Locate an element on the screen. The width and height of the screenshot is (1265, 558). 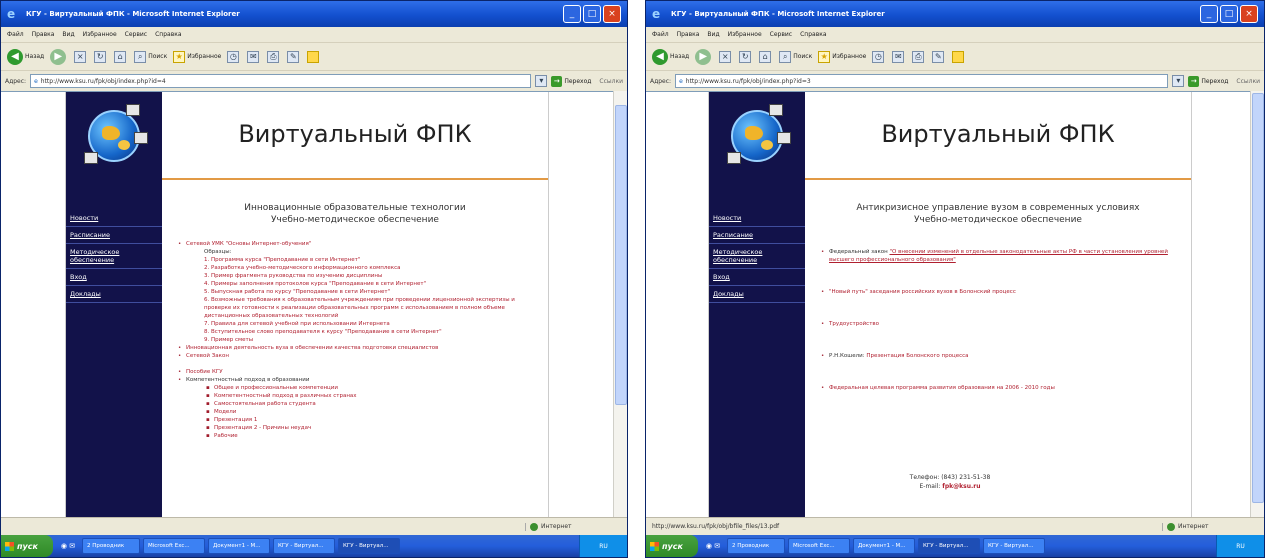
material-link: Пособие КГУ is located at coordinates (204, 372).